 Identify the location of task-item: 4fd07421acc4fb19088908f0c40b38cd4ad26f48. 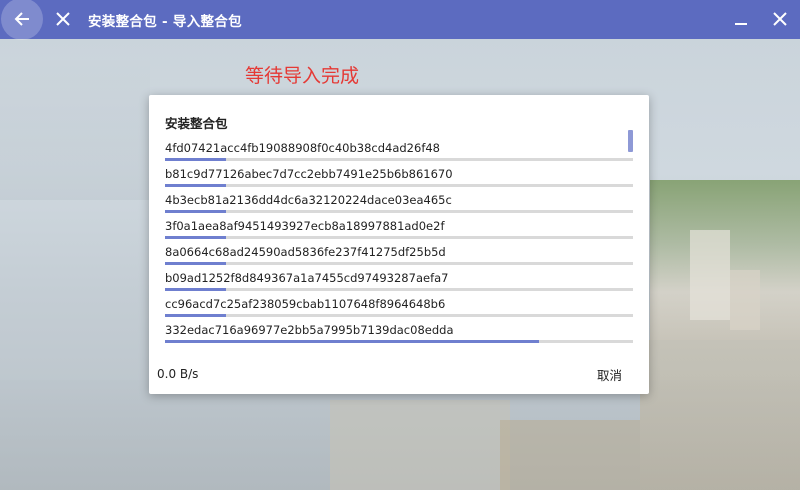
(399, 152).